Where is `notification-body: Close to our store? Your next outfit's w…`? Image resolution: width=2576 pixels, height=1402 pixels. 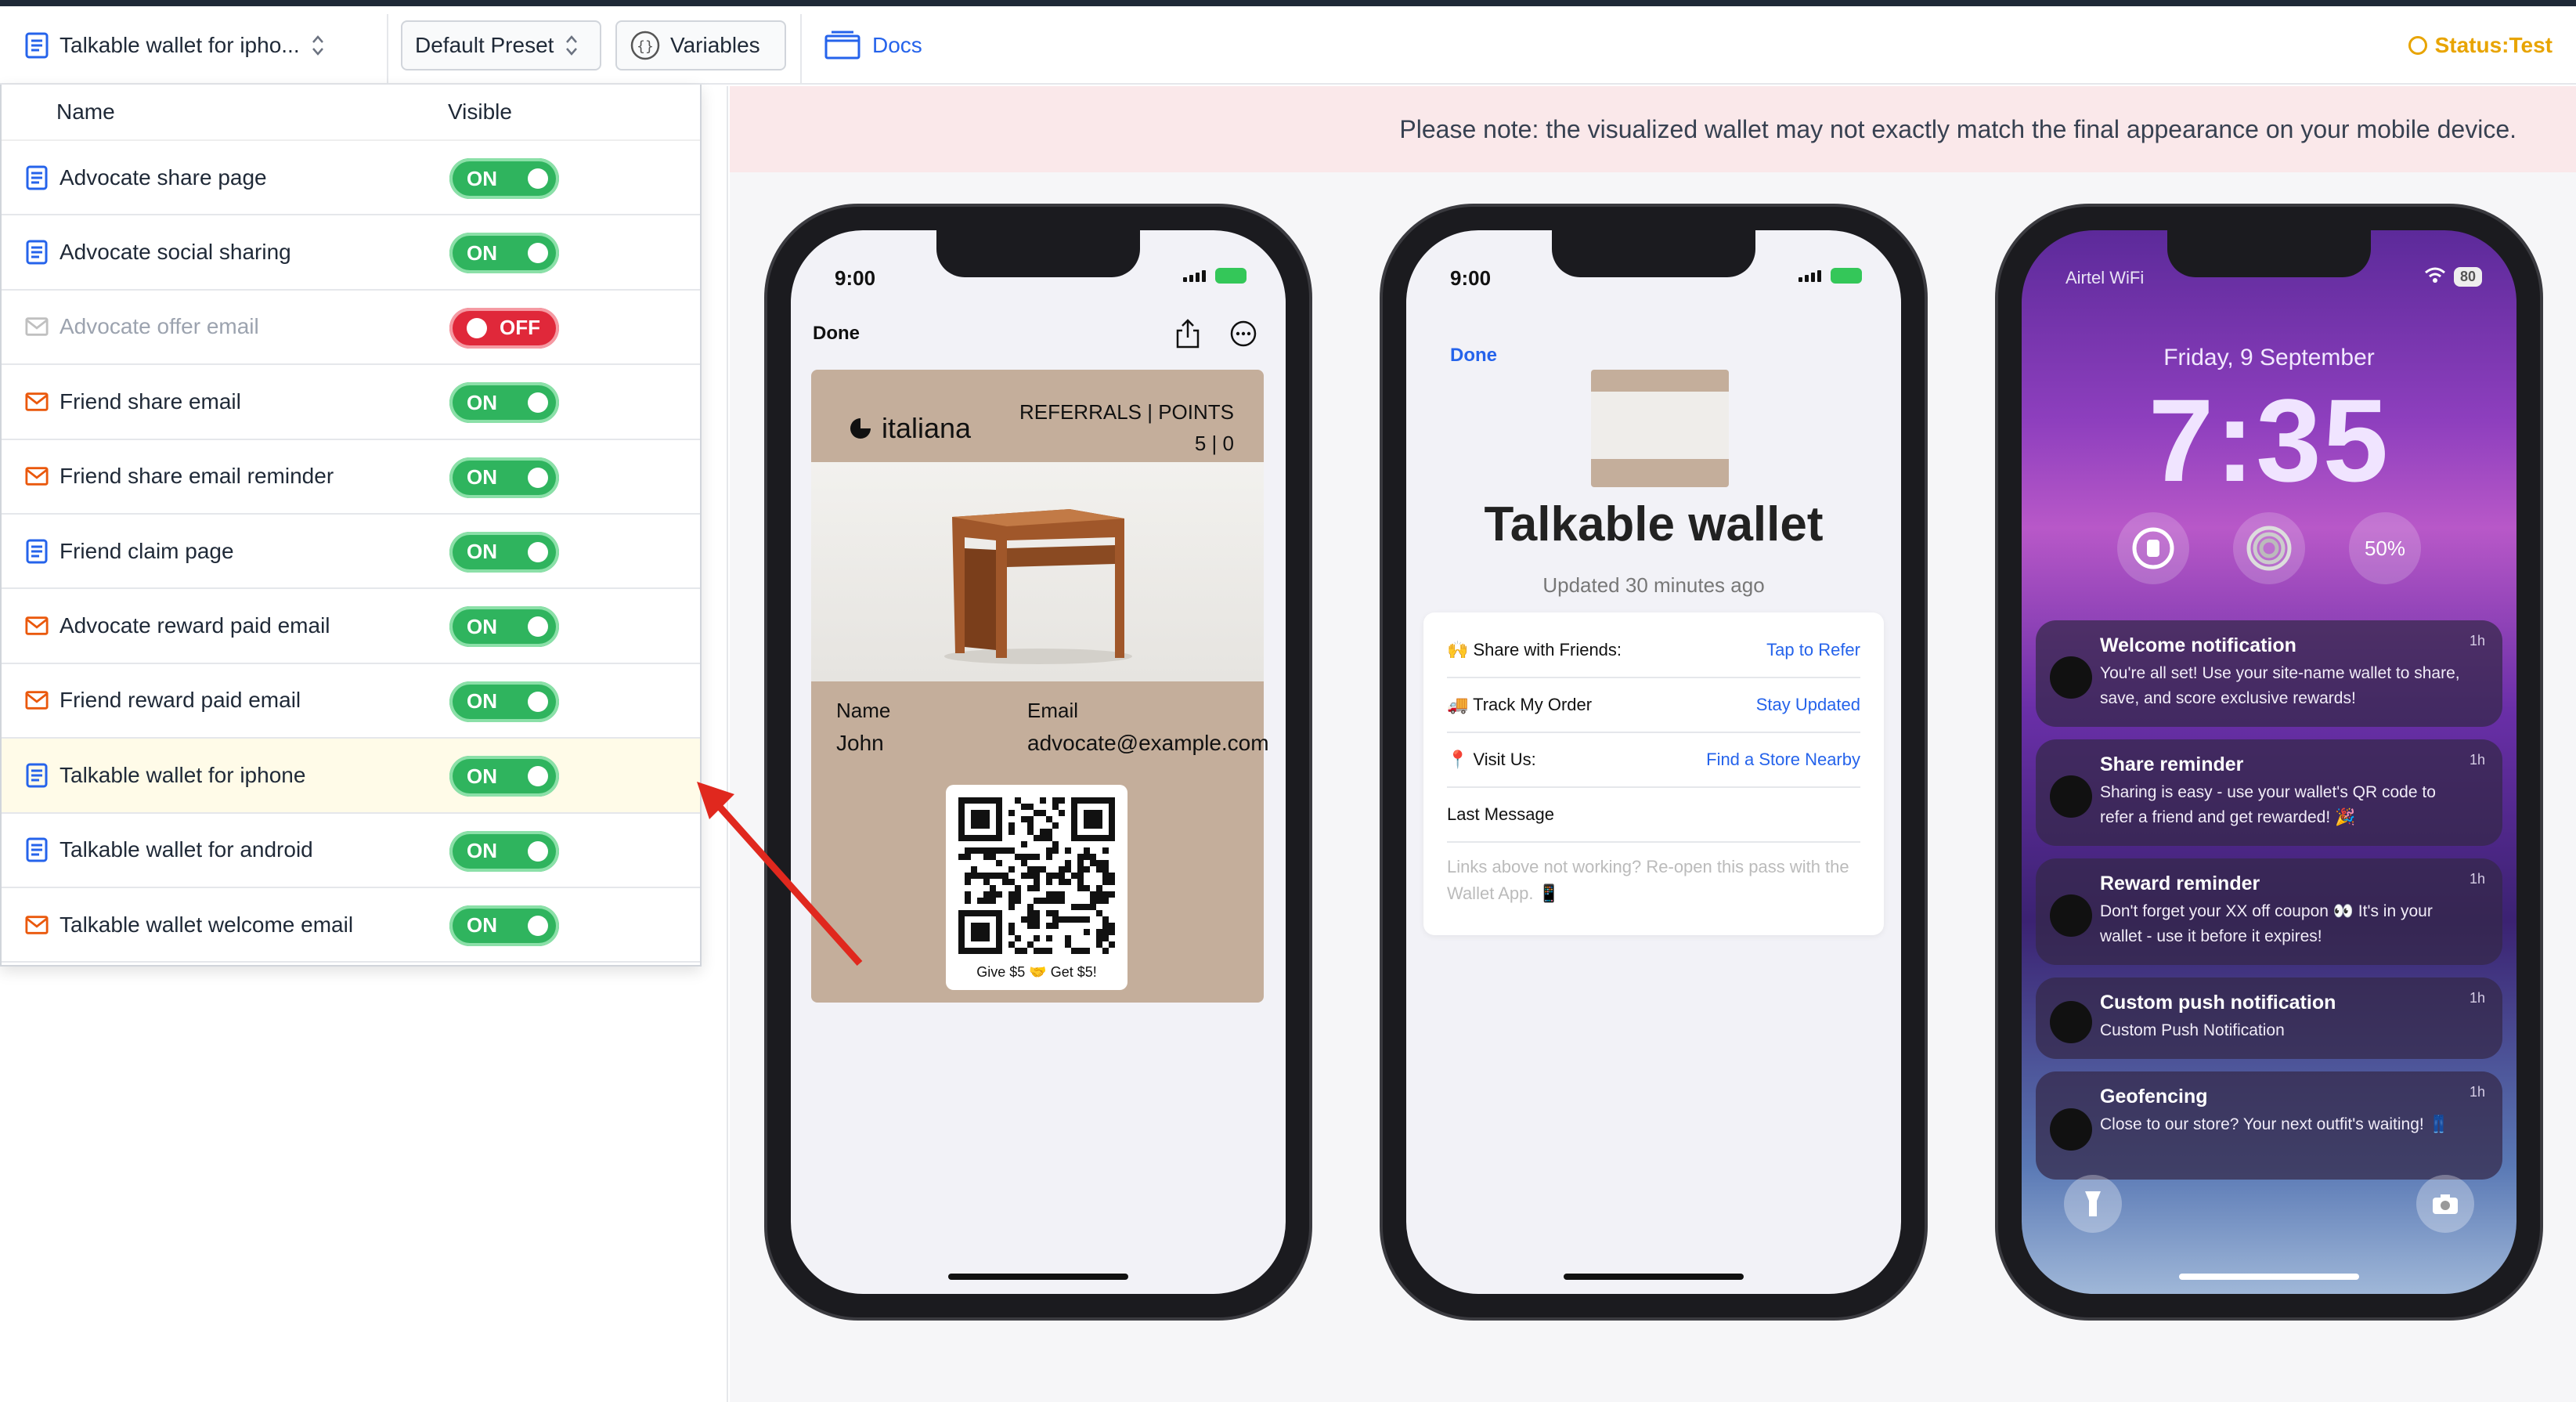
notification-body: Close to our store? Your next outfit's w… is located at coordinates (2274, 1124).